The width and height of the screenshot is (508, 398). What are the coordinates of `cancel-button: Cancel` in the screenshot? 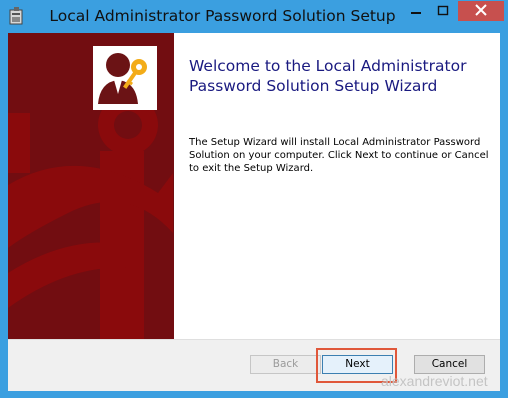 It's located at (449, 364).